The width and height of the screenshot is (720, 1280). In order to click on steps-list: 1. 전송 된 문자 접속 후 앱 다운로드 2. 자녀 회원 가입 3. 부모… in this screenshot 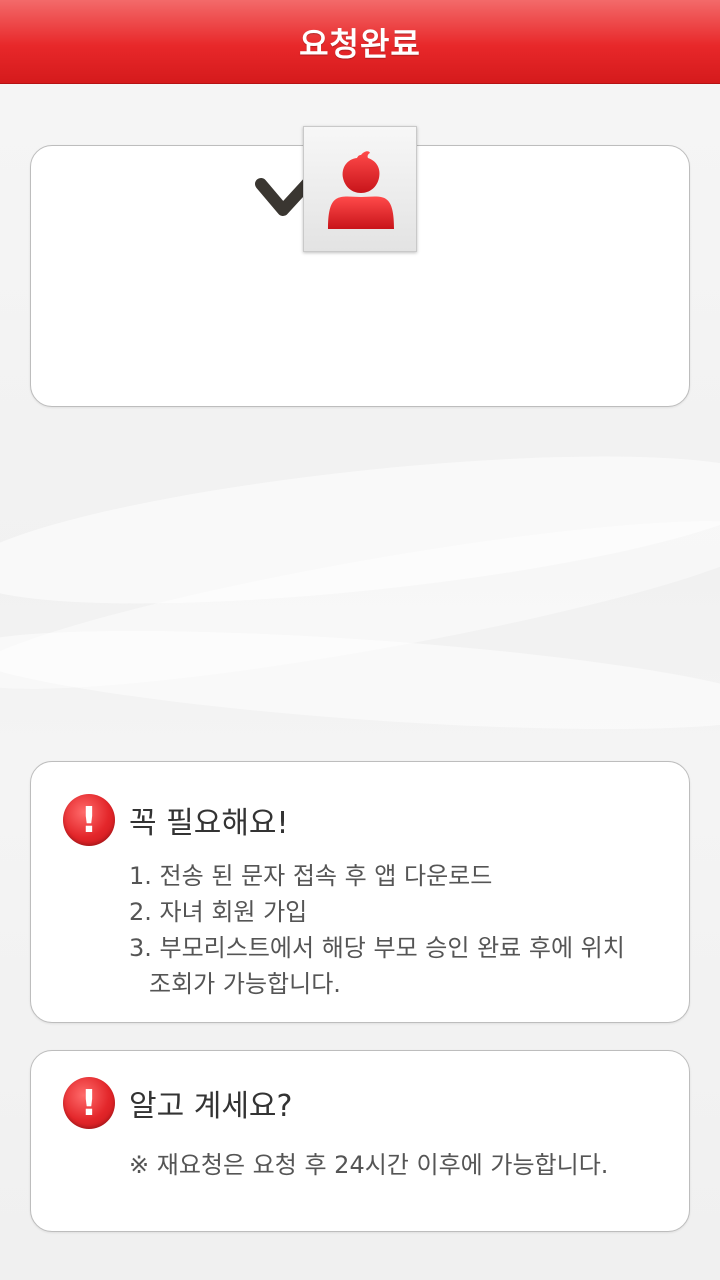, I will do `click(399, 930)`.